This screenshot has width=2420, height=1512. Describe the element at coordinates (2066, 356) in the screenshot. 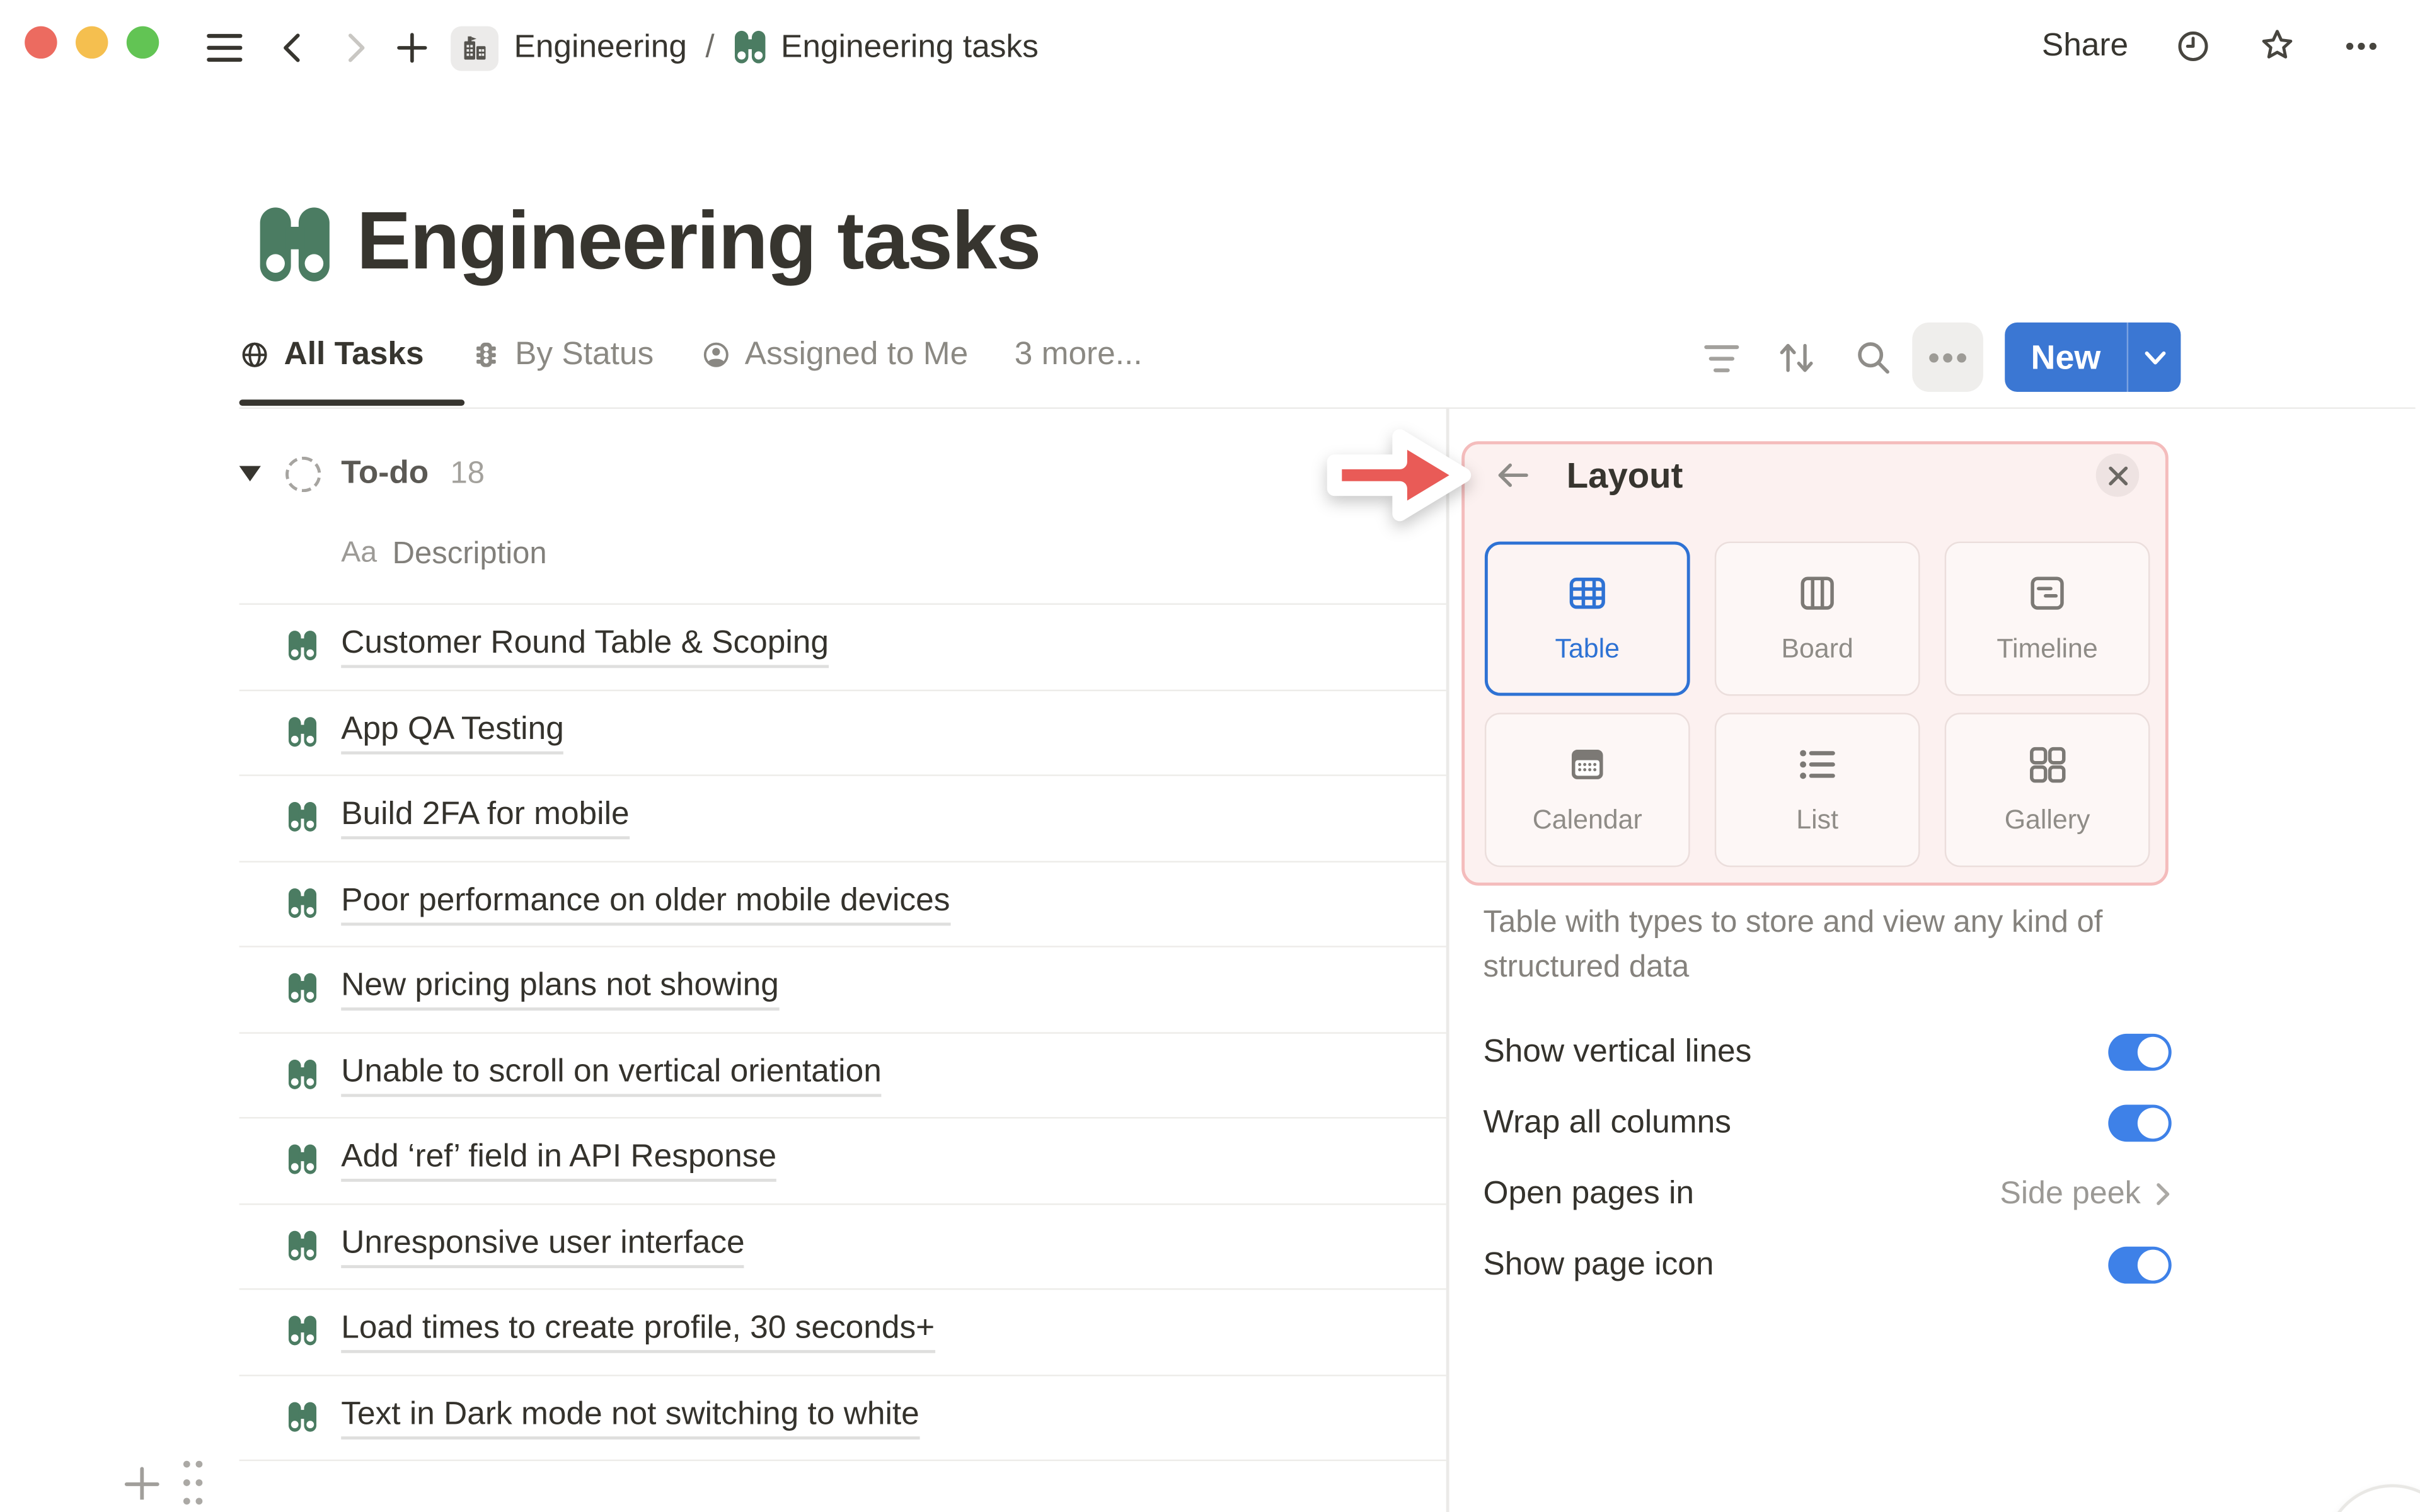

I see `new-button-label: New` at that location.